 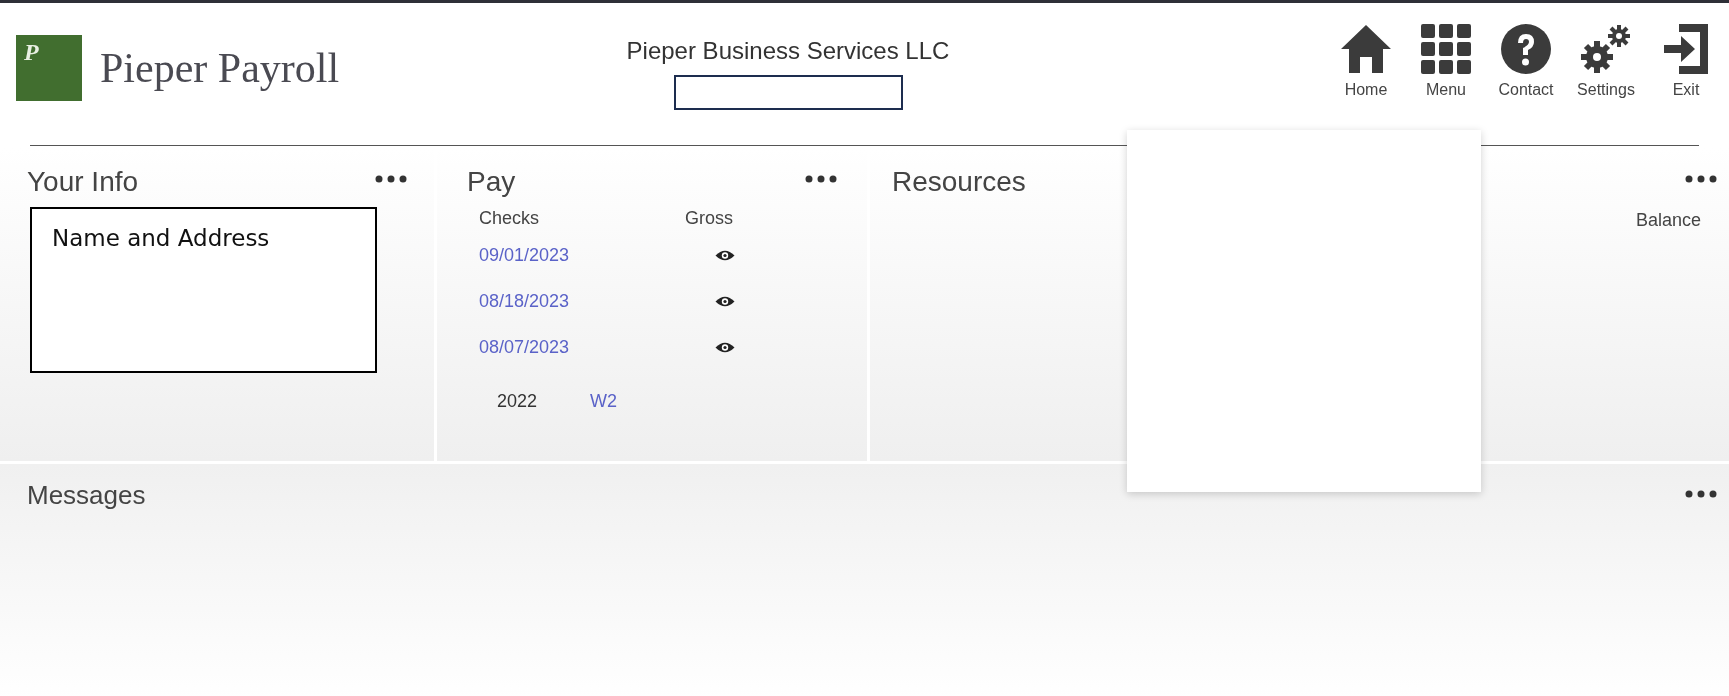 I want to click on check-date-link: 09/01/2023, so click(x=597, y=255).